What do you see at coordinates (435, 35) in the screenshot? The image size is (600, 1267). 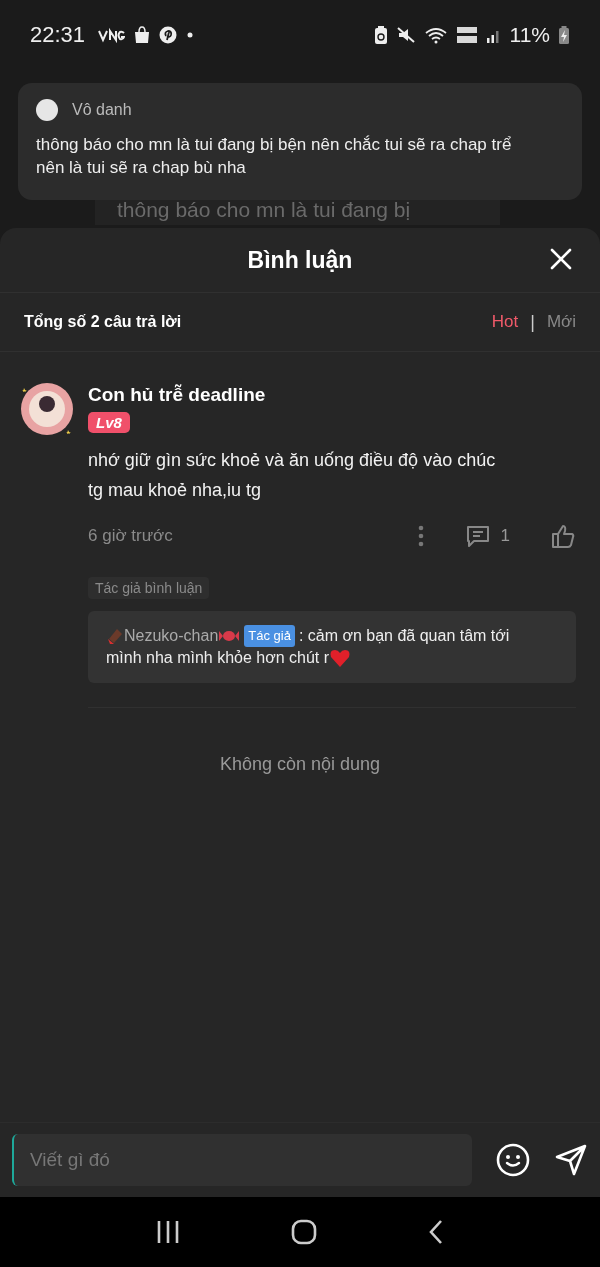 I see `wifi-icon` at bounding box center [435, 35].